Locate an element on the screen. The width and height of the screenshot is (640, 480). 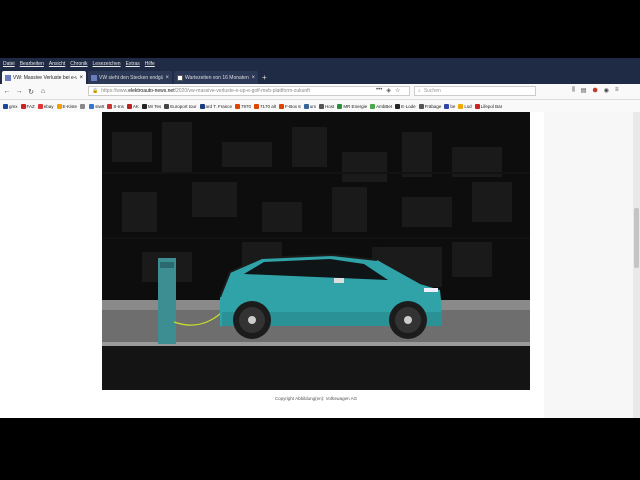
bookmark-label: 7970 is located at coordinates (245, 106).